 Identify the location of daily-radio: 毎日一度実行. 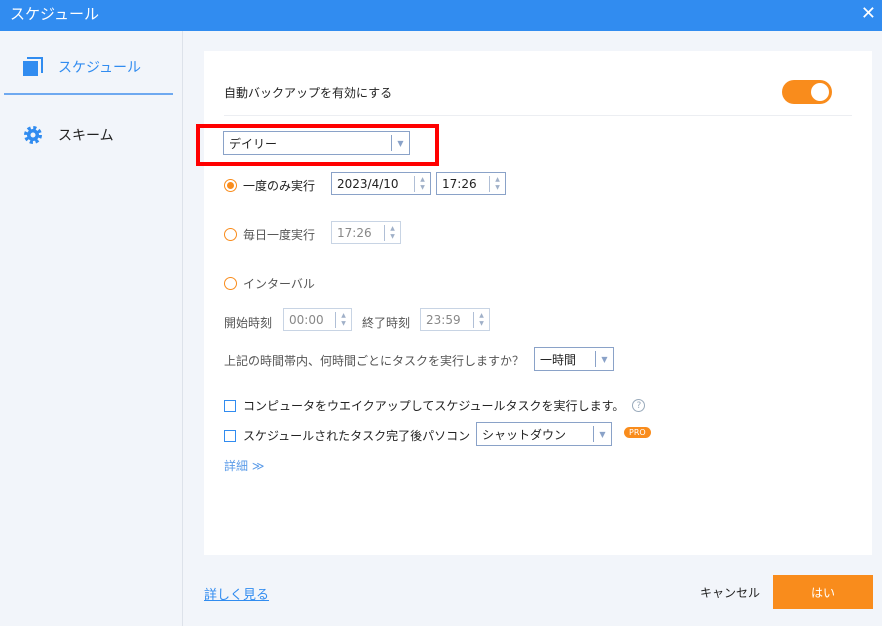
(269, 234).